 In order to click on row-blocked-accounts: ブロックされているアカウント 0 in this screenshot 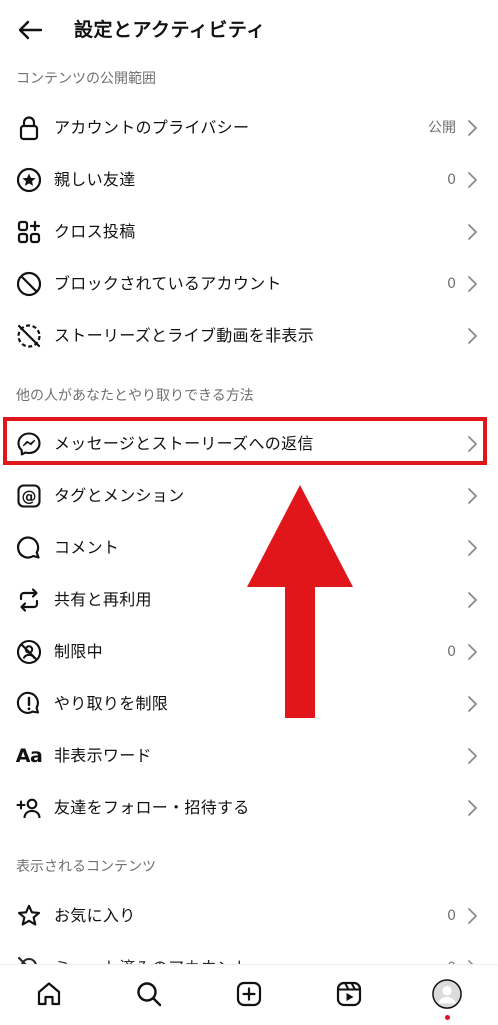, I will do `click(249, 284)`.